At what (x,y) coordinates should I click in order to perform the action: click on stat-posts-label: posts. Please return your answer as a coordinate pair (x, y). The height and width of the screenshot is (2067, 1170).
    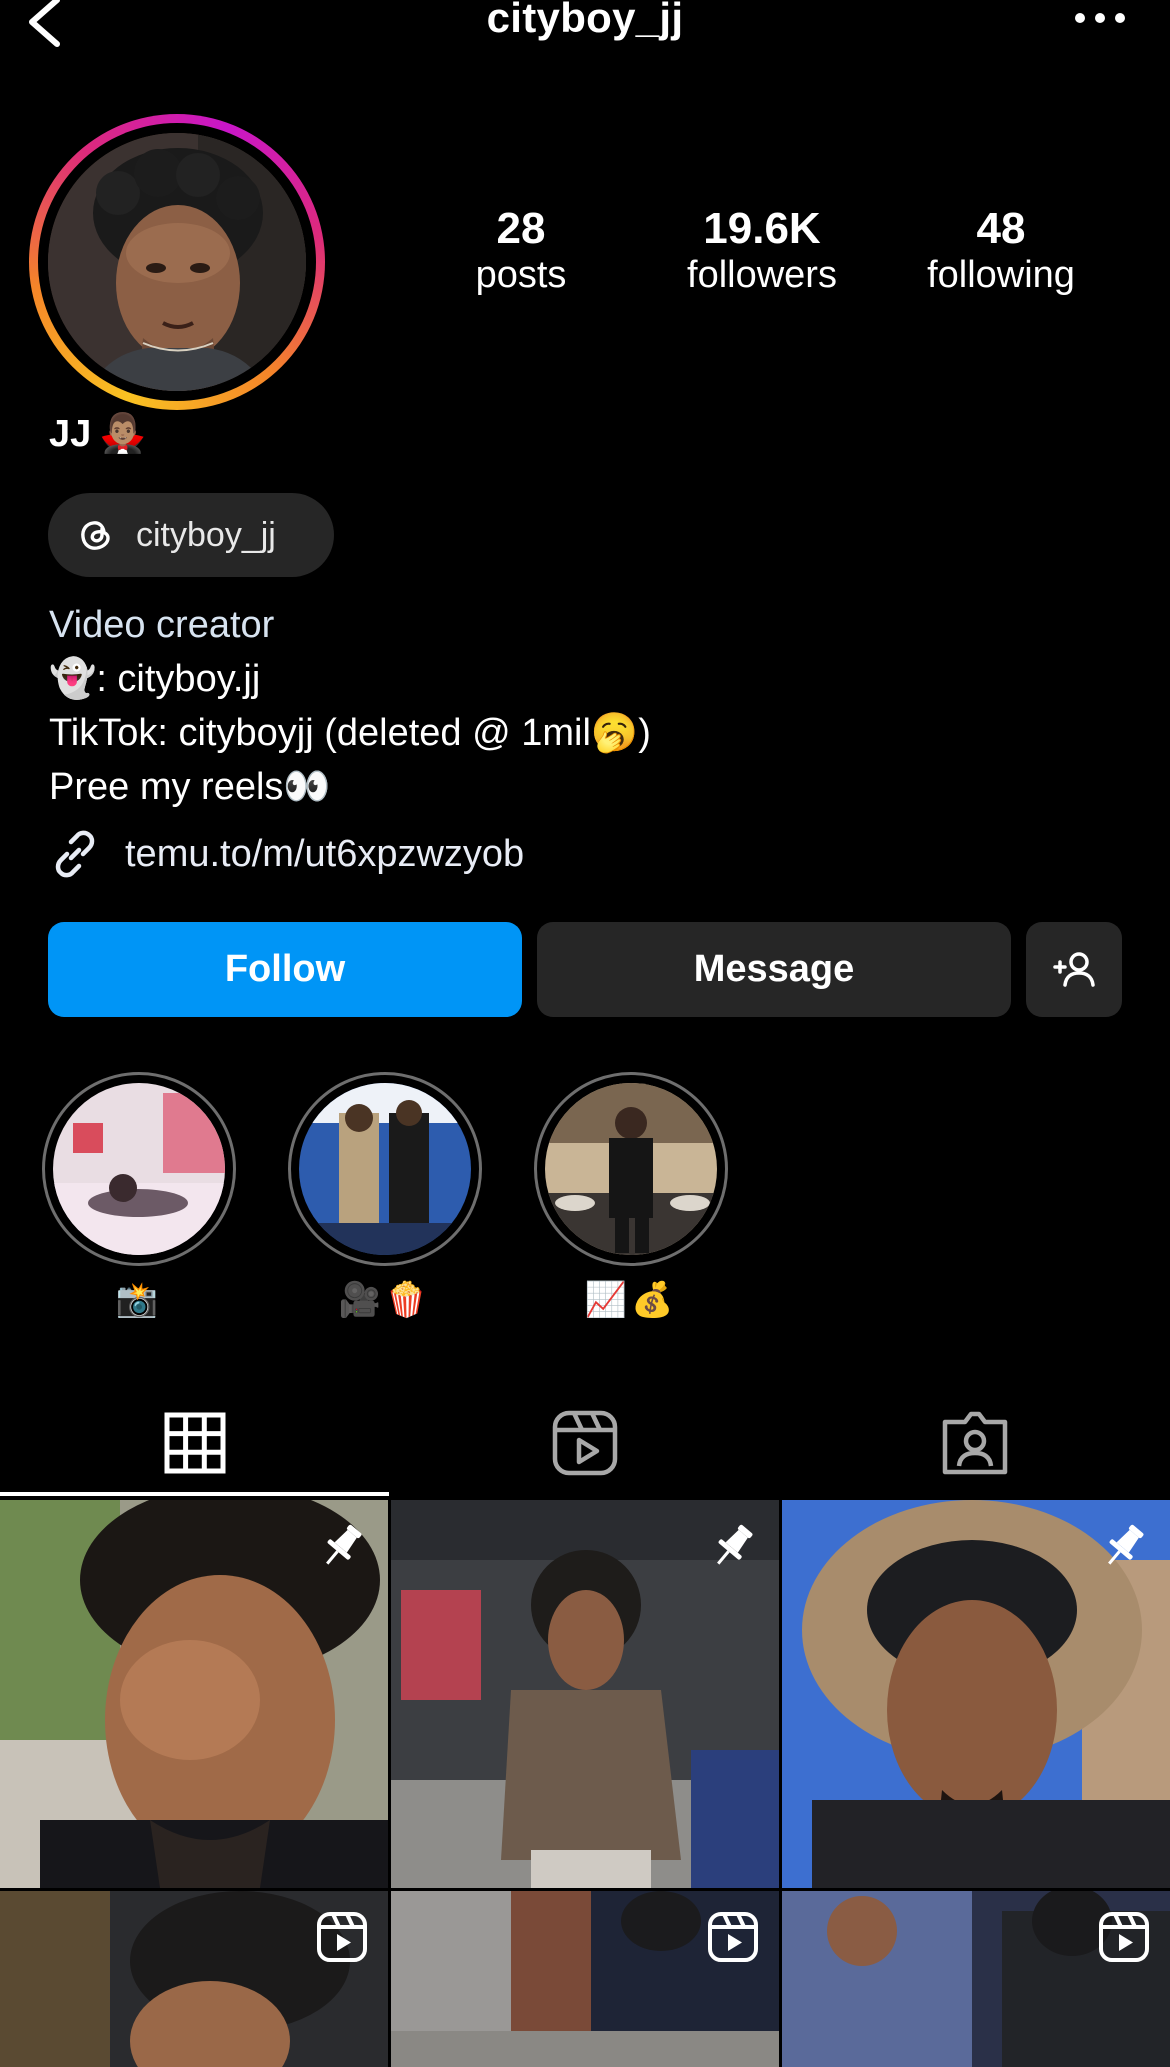
    Looking at the image, I should click on (521, 275).